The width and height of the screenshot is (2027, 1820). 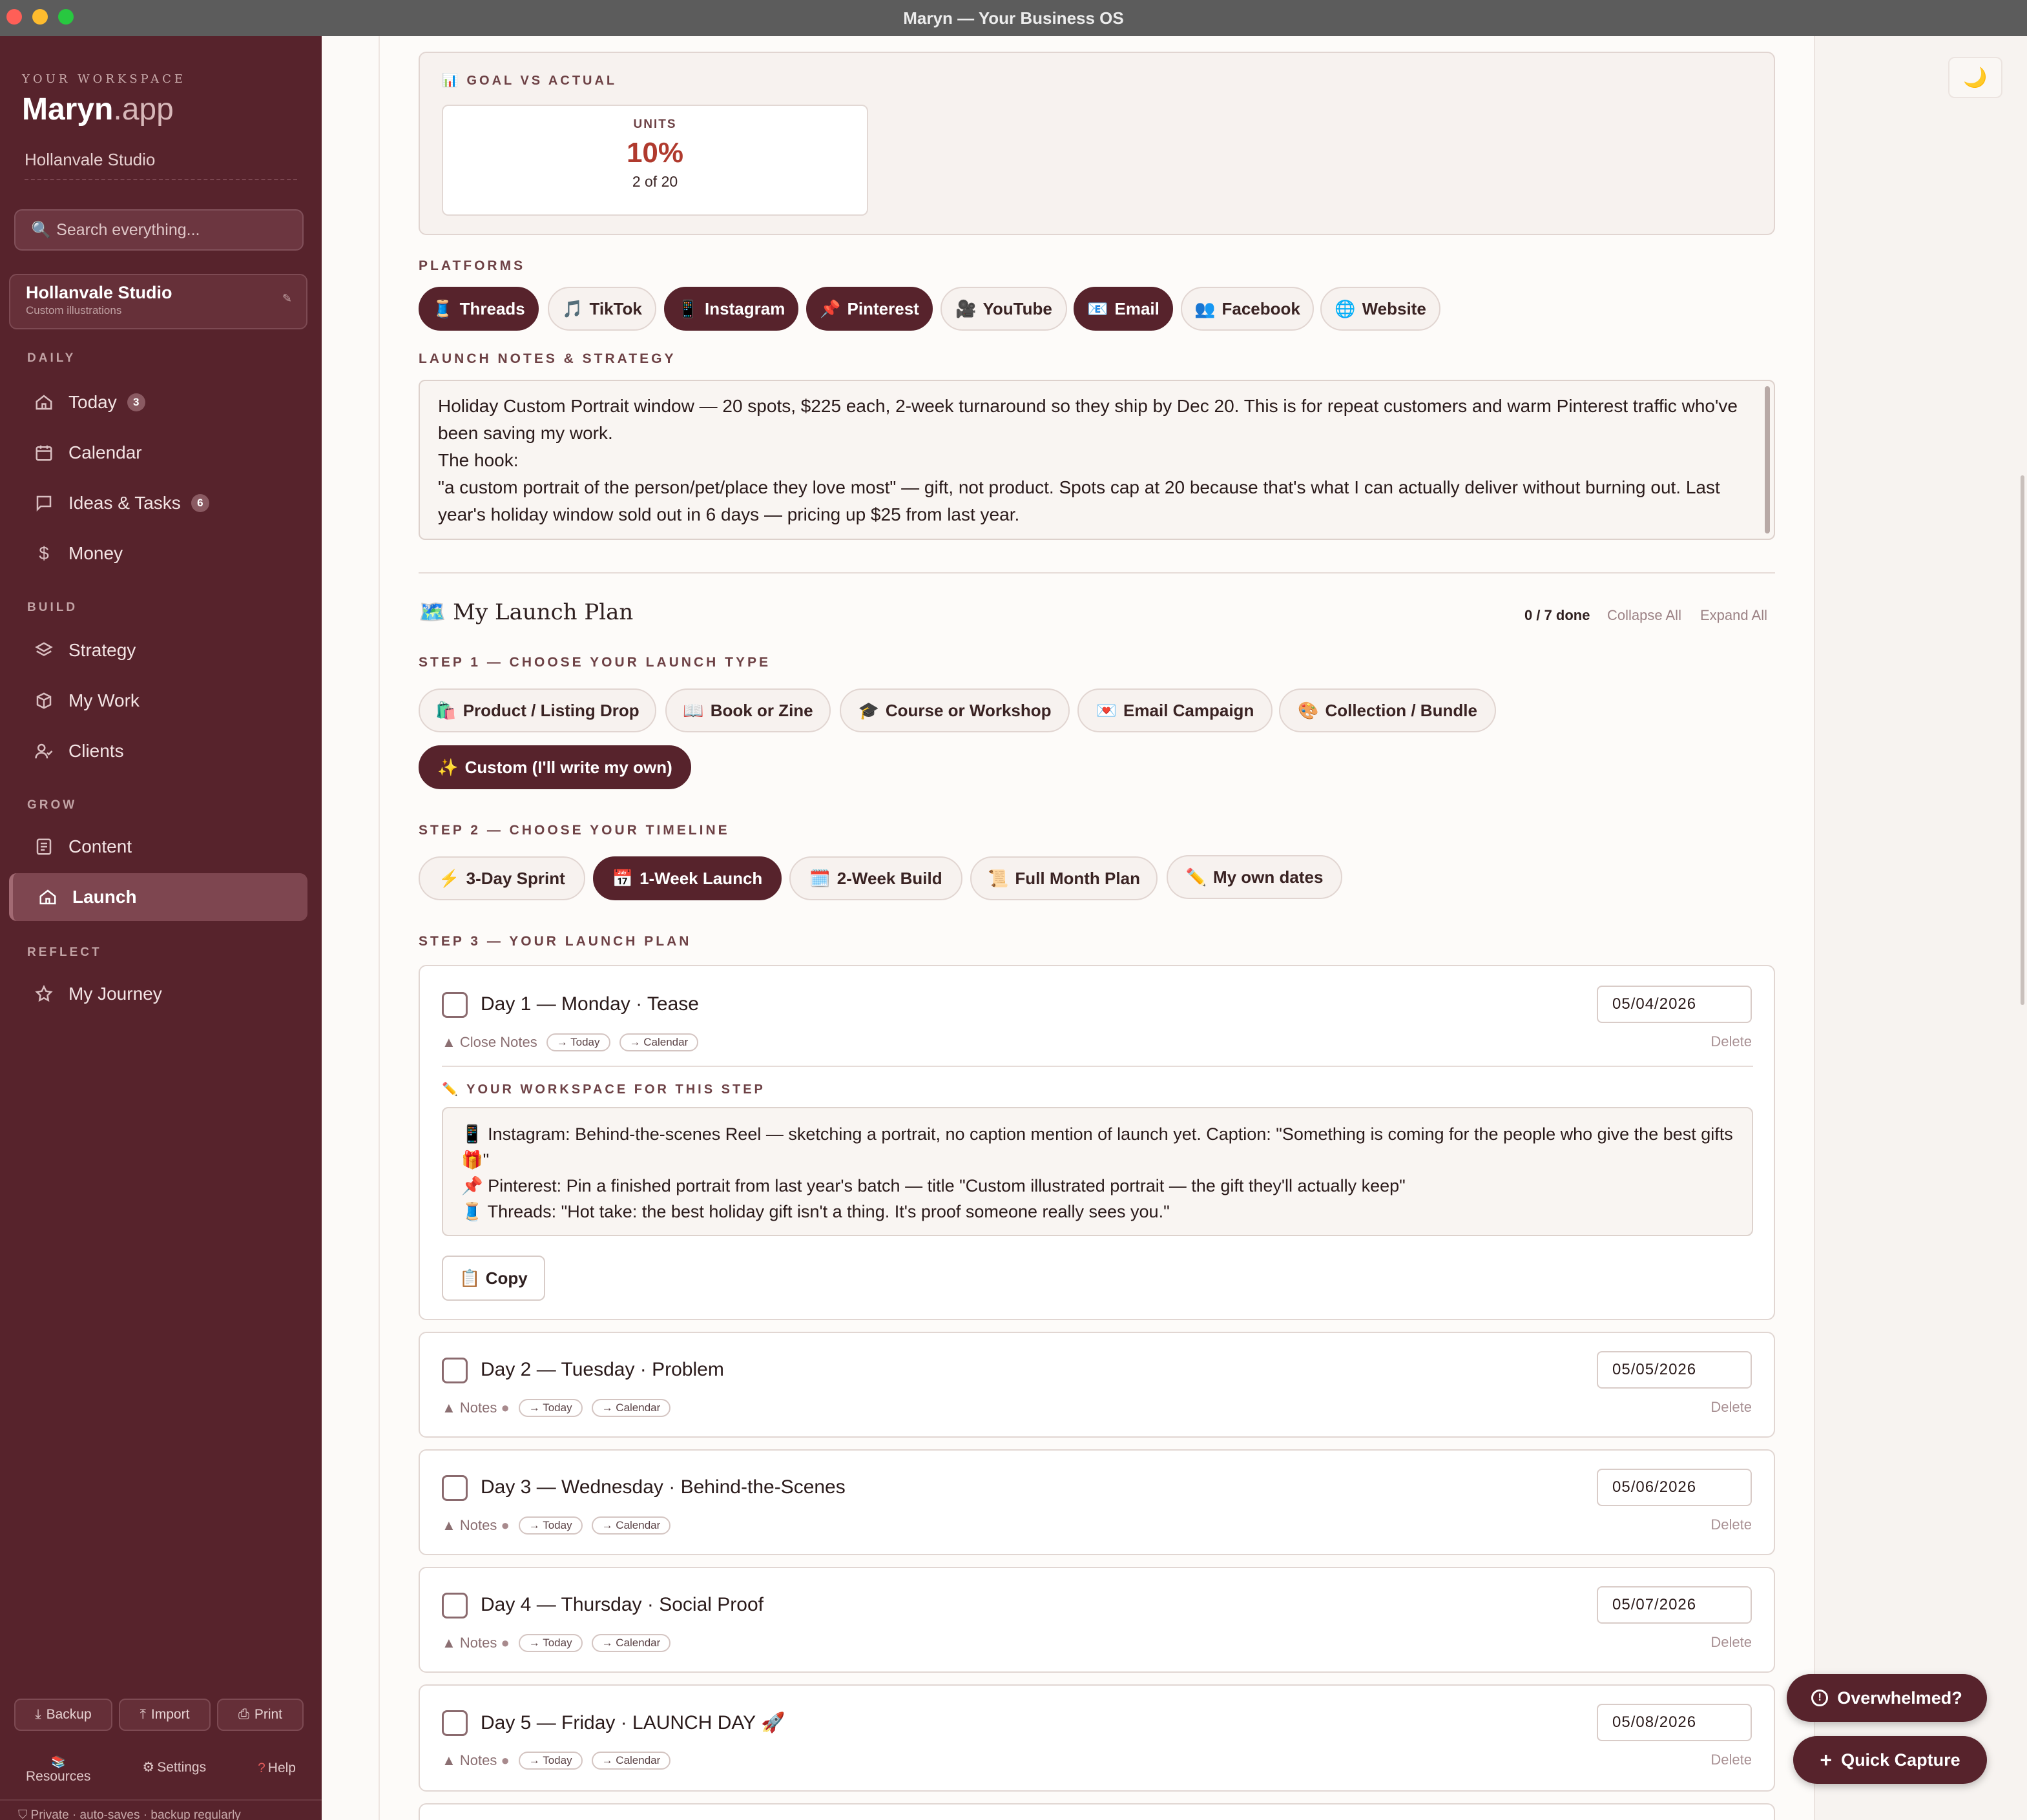 I want to click on sidebar-item-launch: Launch, so click(x=158, y=897).